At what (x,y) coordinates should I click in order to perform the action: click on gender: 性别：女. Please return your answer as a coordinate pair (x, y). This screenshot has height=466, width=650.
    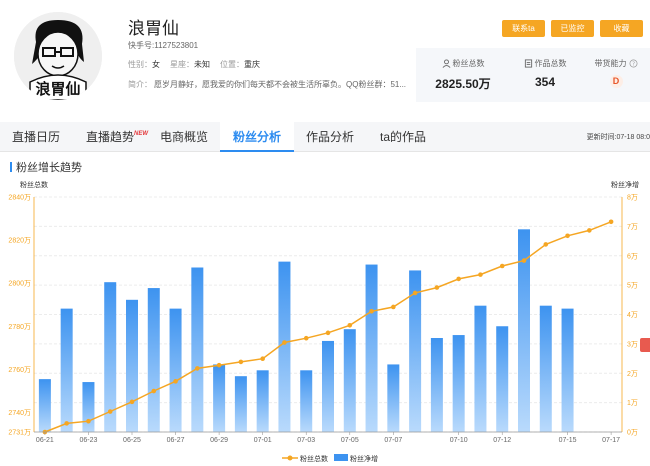
    Looking at the image, I should click on (144, 64).